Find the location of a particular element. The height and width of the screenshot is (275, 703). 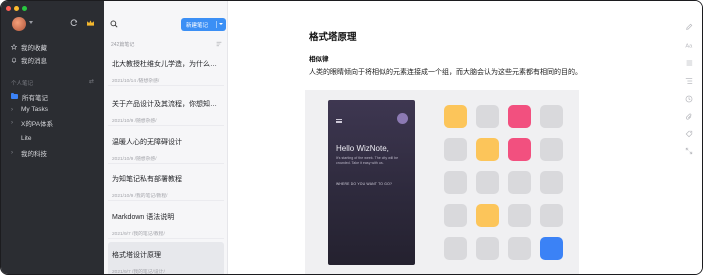

section-label-personal-notes: 个人笔记 is located at coordinates (22, 84).